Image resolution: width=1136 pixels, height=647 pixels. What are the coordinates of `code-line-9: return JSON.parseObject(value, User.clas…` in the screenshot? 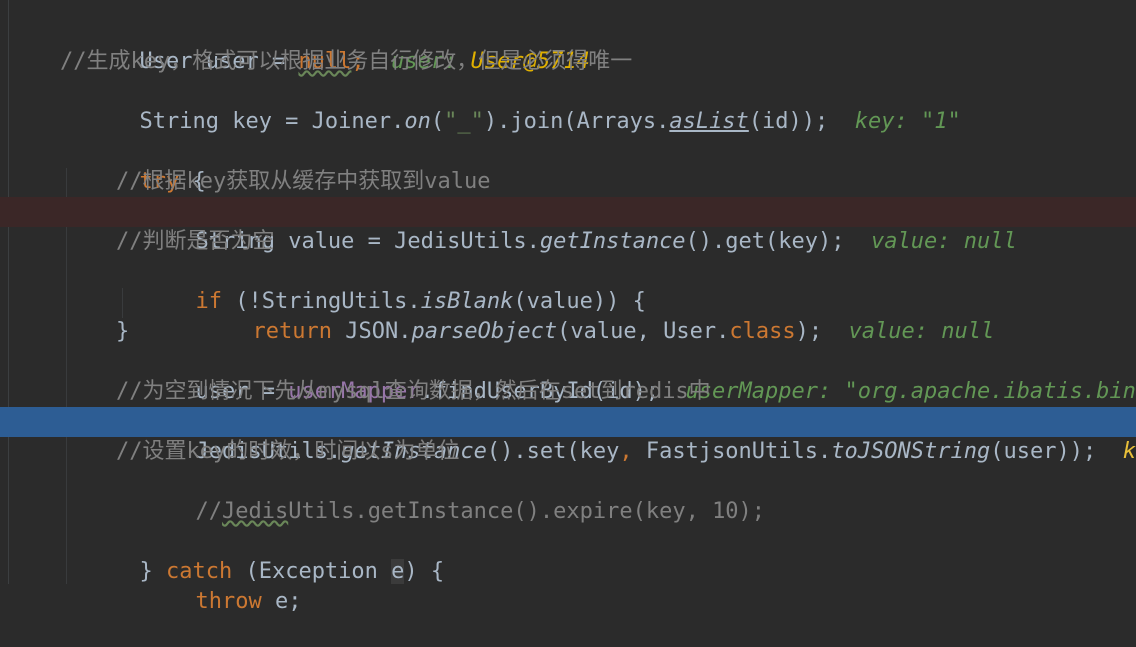 It's located at (568, 315).